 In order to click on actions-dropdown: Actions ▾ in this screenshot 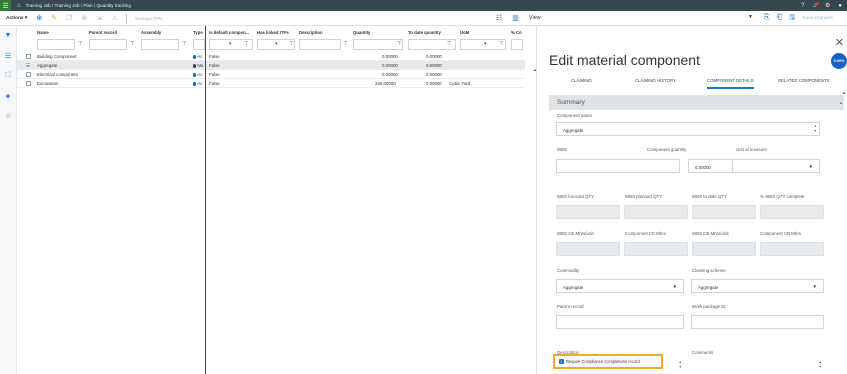, I will do `click(16, 18)`.